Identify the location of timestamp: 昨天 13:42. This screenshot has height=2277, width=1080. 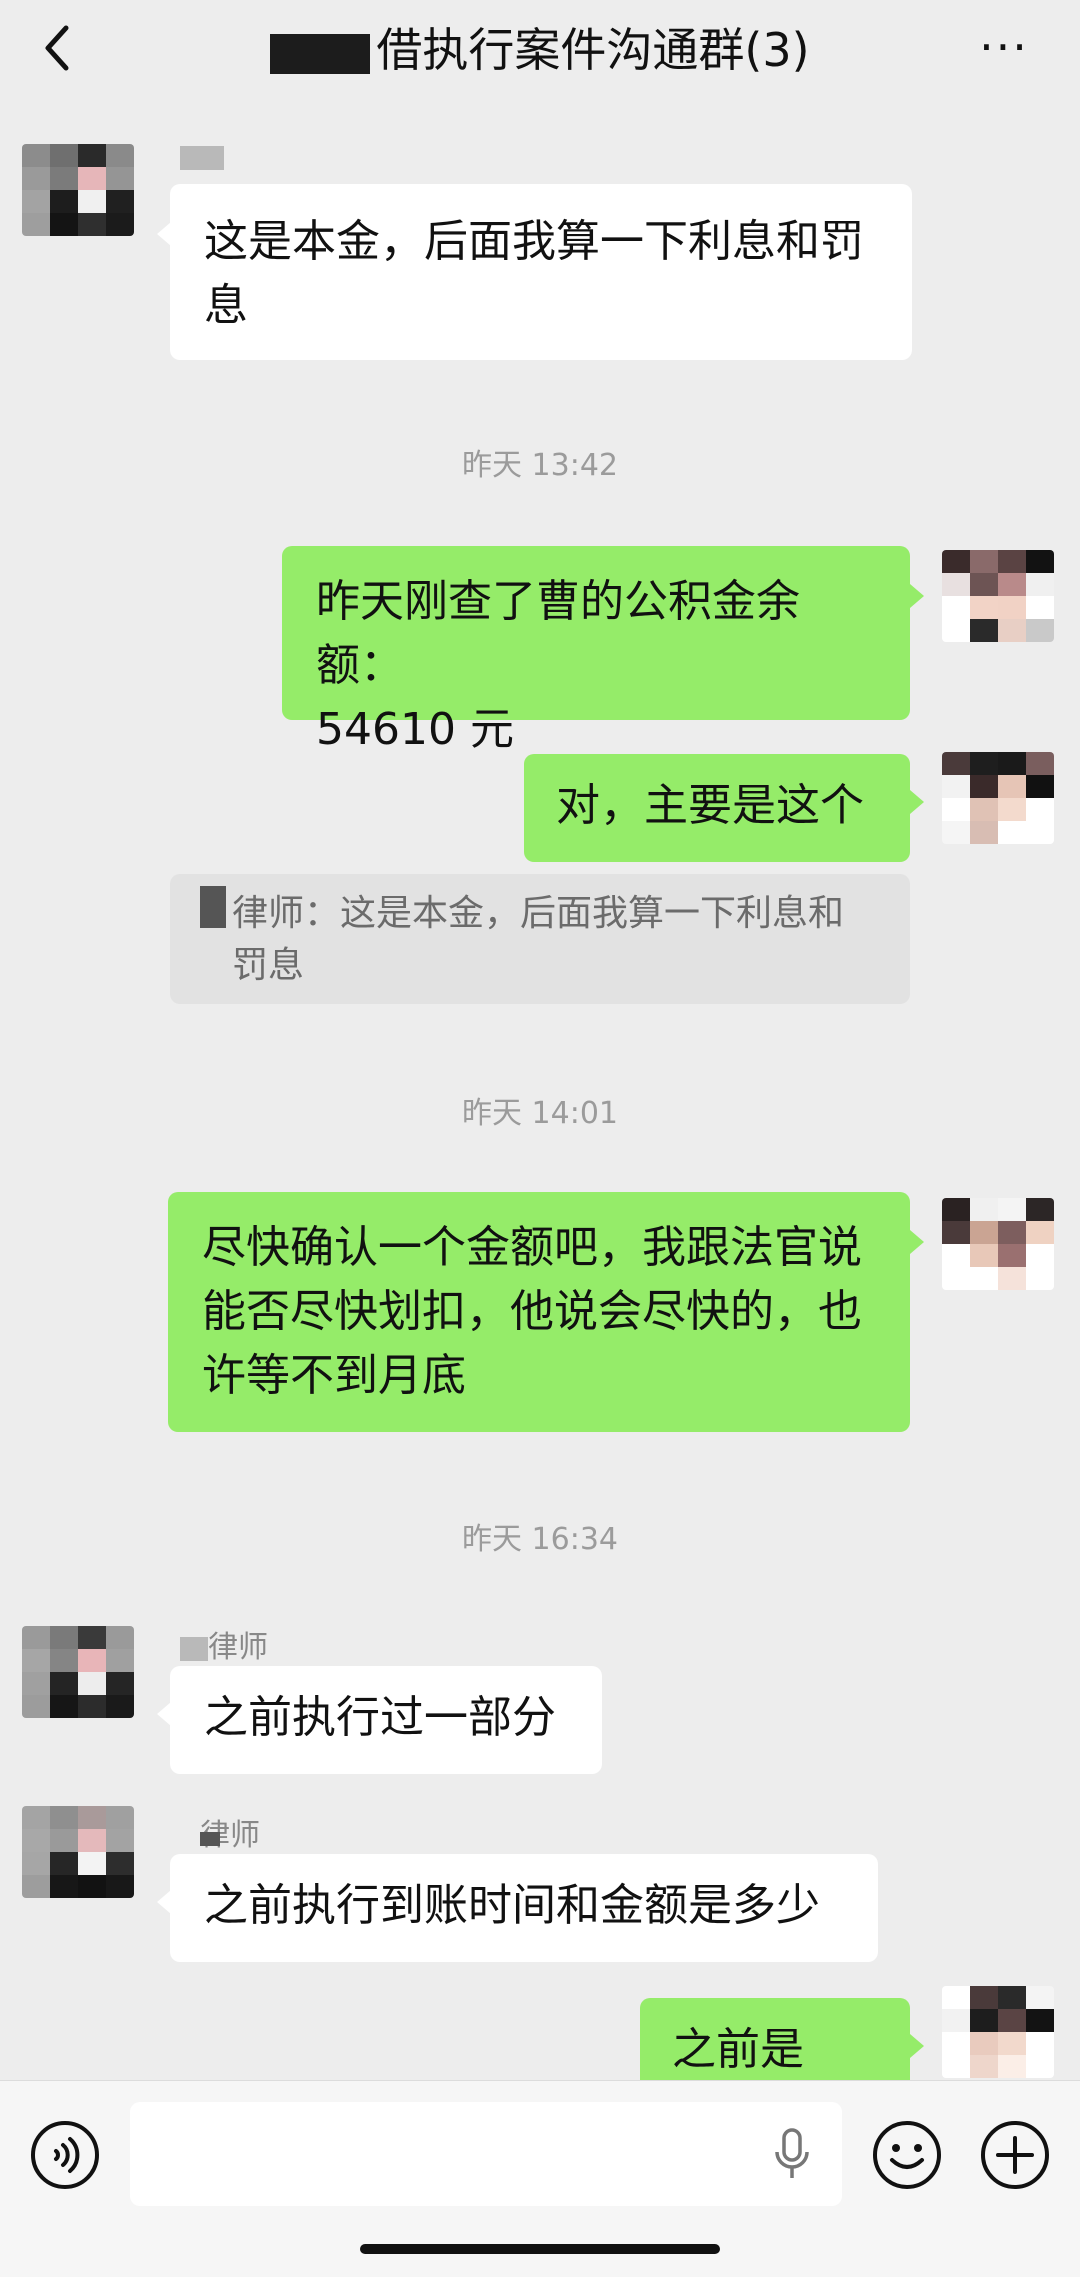
(540, 465).